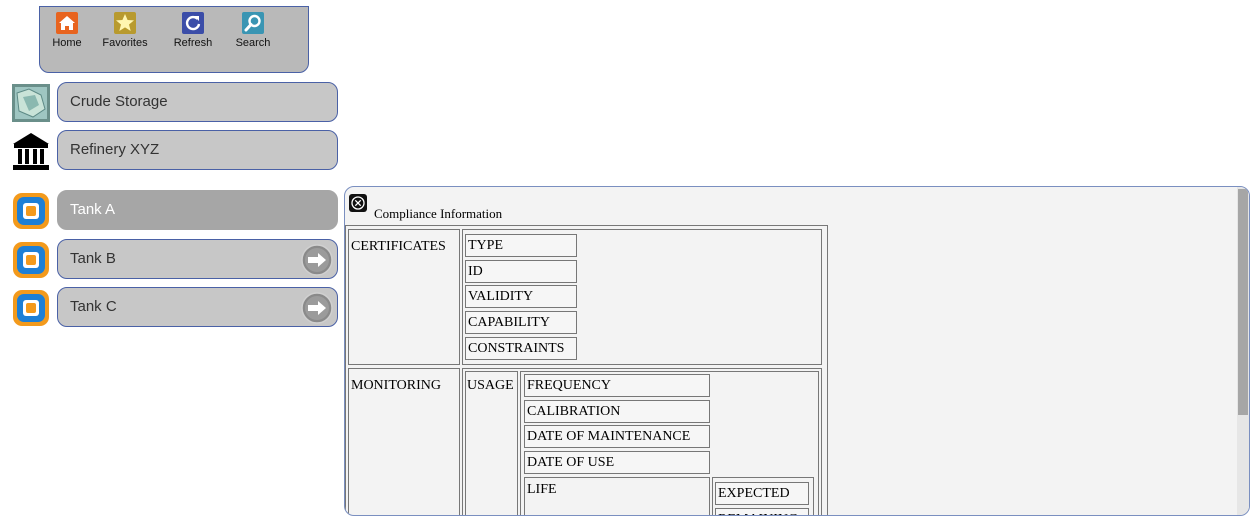 This screenshot has width=1252, height=519. Describe the element at coordinates (521, 245) in the screenshot. I see `cert-field-type: TYPE` at that location.